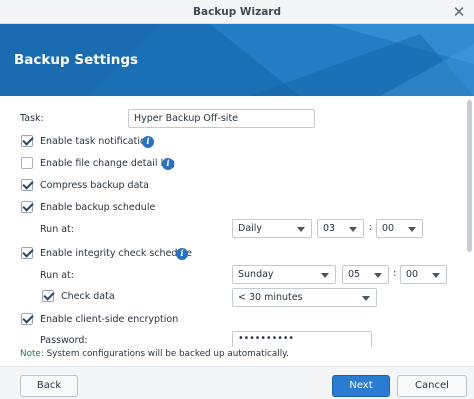 The height and width of the screenshot is (399, 474). What do you see at coordinates (27, 141) in the screenshot?
I see `task-notification-checkbox` at bounding box center [27, 141].